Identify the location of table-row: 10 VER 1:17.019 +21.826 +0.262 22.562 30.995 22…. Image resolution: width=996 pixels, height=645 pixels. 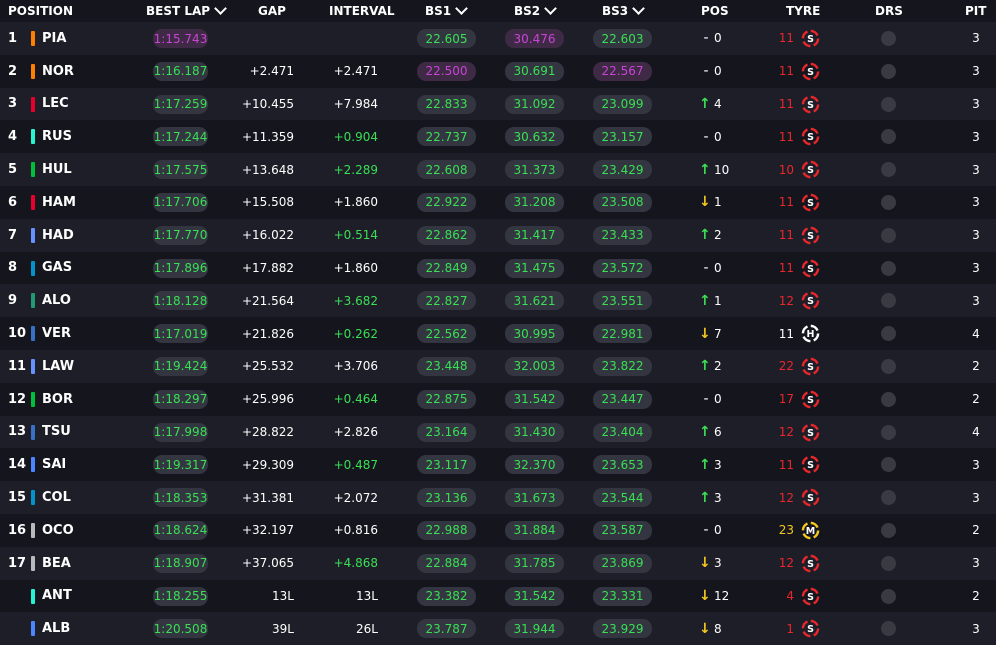
(498, 333).